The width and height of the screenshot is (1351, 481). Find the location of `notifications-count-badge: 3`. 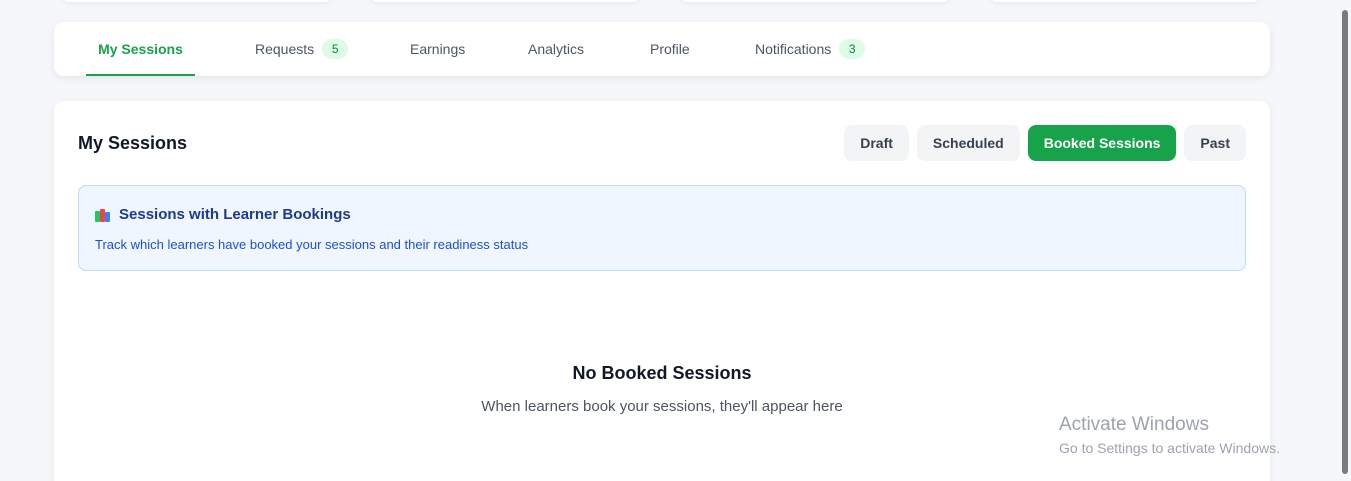

notifications-count-badge: 3 is located at coordinates (852, 49).